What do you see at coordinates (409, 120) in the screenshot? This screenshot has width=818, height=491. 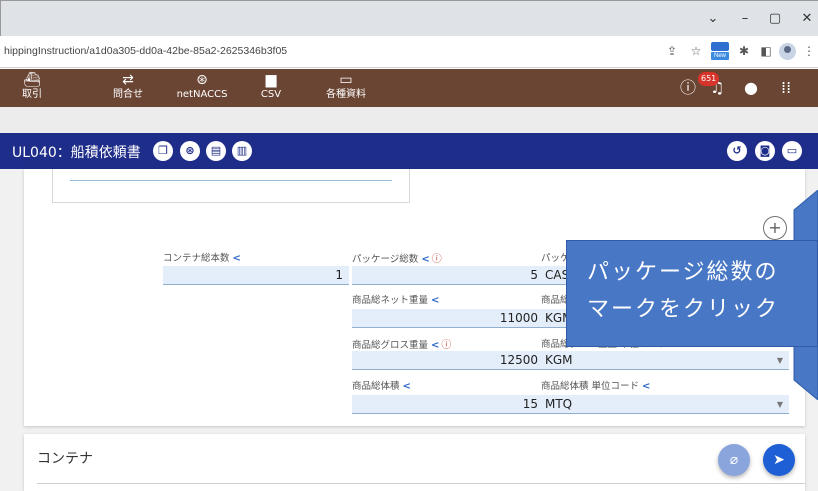 I see `header-gap` at bounding box center [409, 120].